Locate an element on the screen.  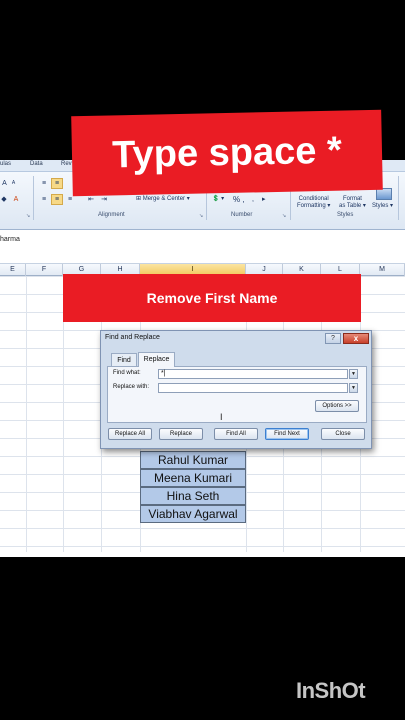
currency-icon: 💲 is located at coordinates (216, 199).